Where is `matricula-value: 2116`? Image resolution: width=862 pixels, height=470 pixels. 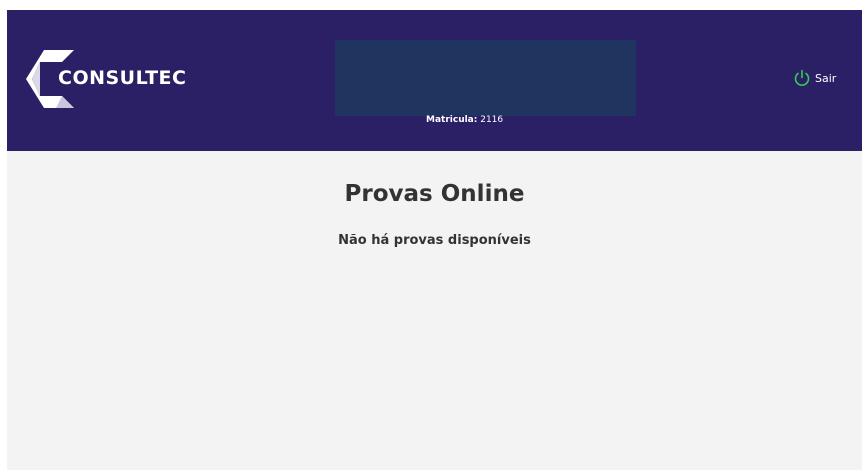 matricula-value: 2116 is located at coordinates (492, 120).